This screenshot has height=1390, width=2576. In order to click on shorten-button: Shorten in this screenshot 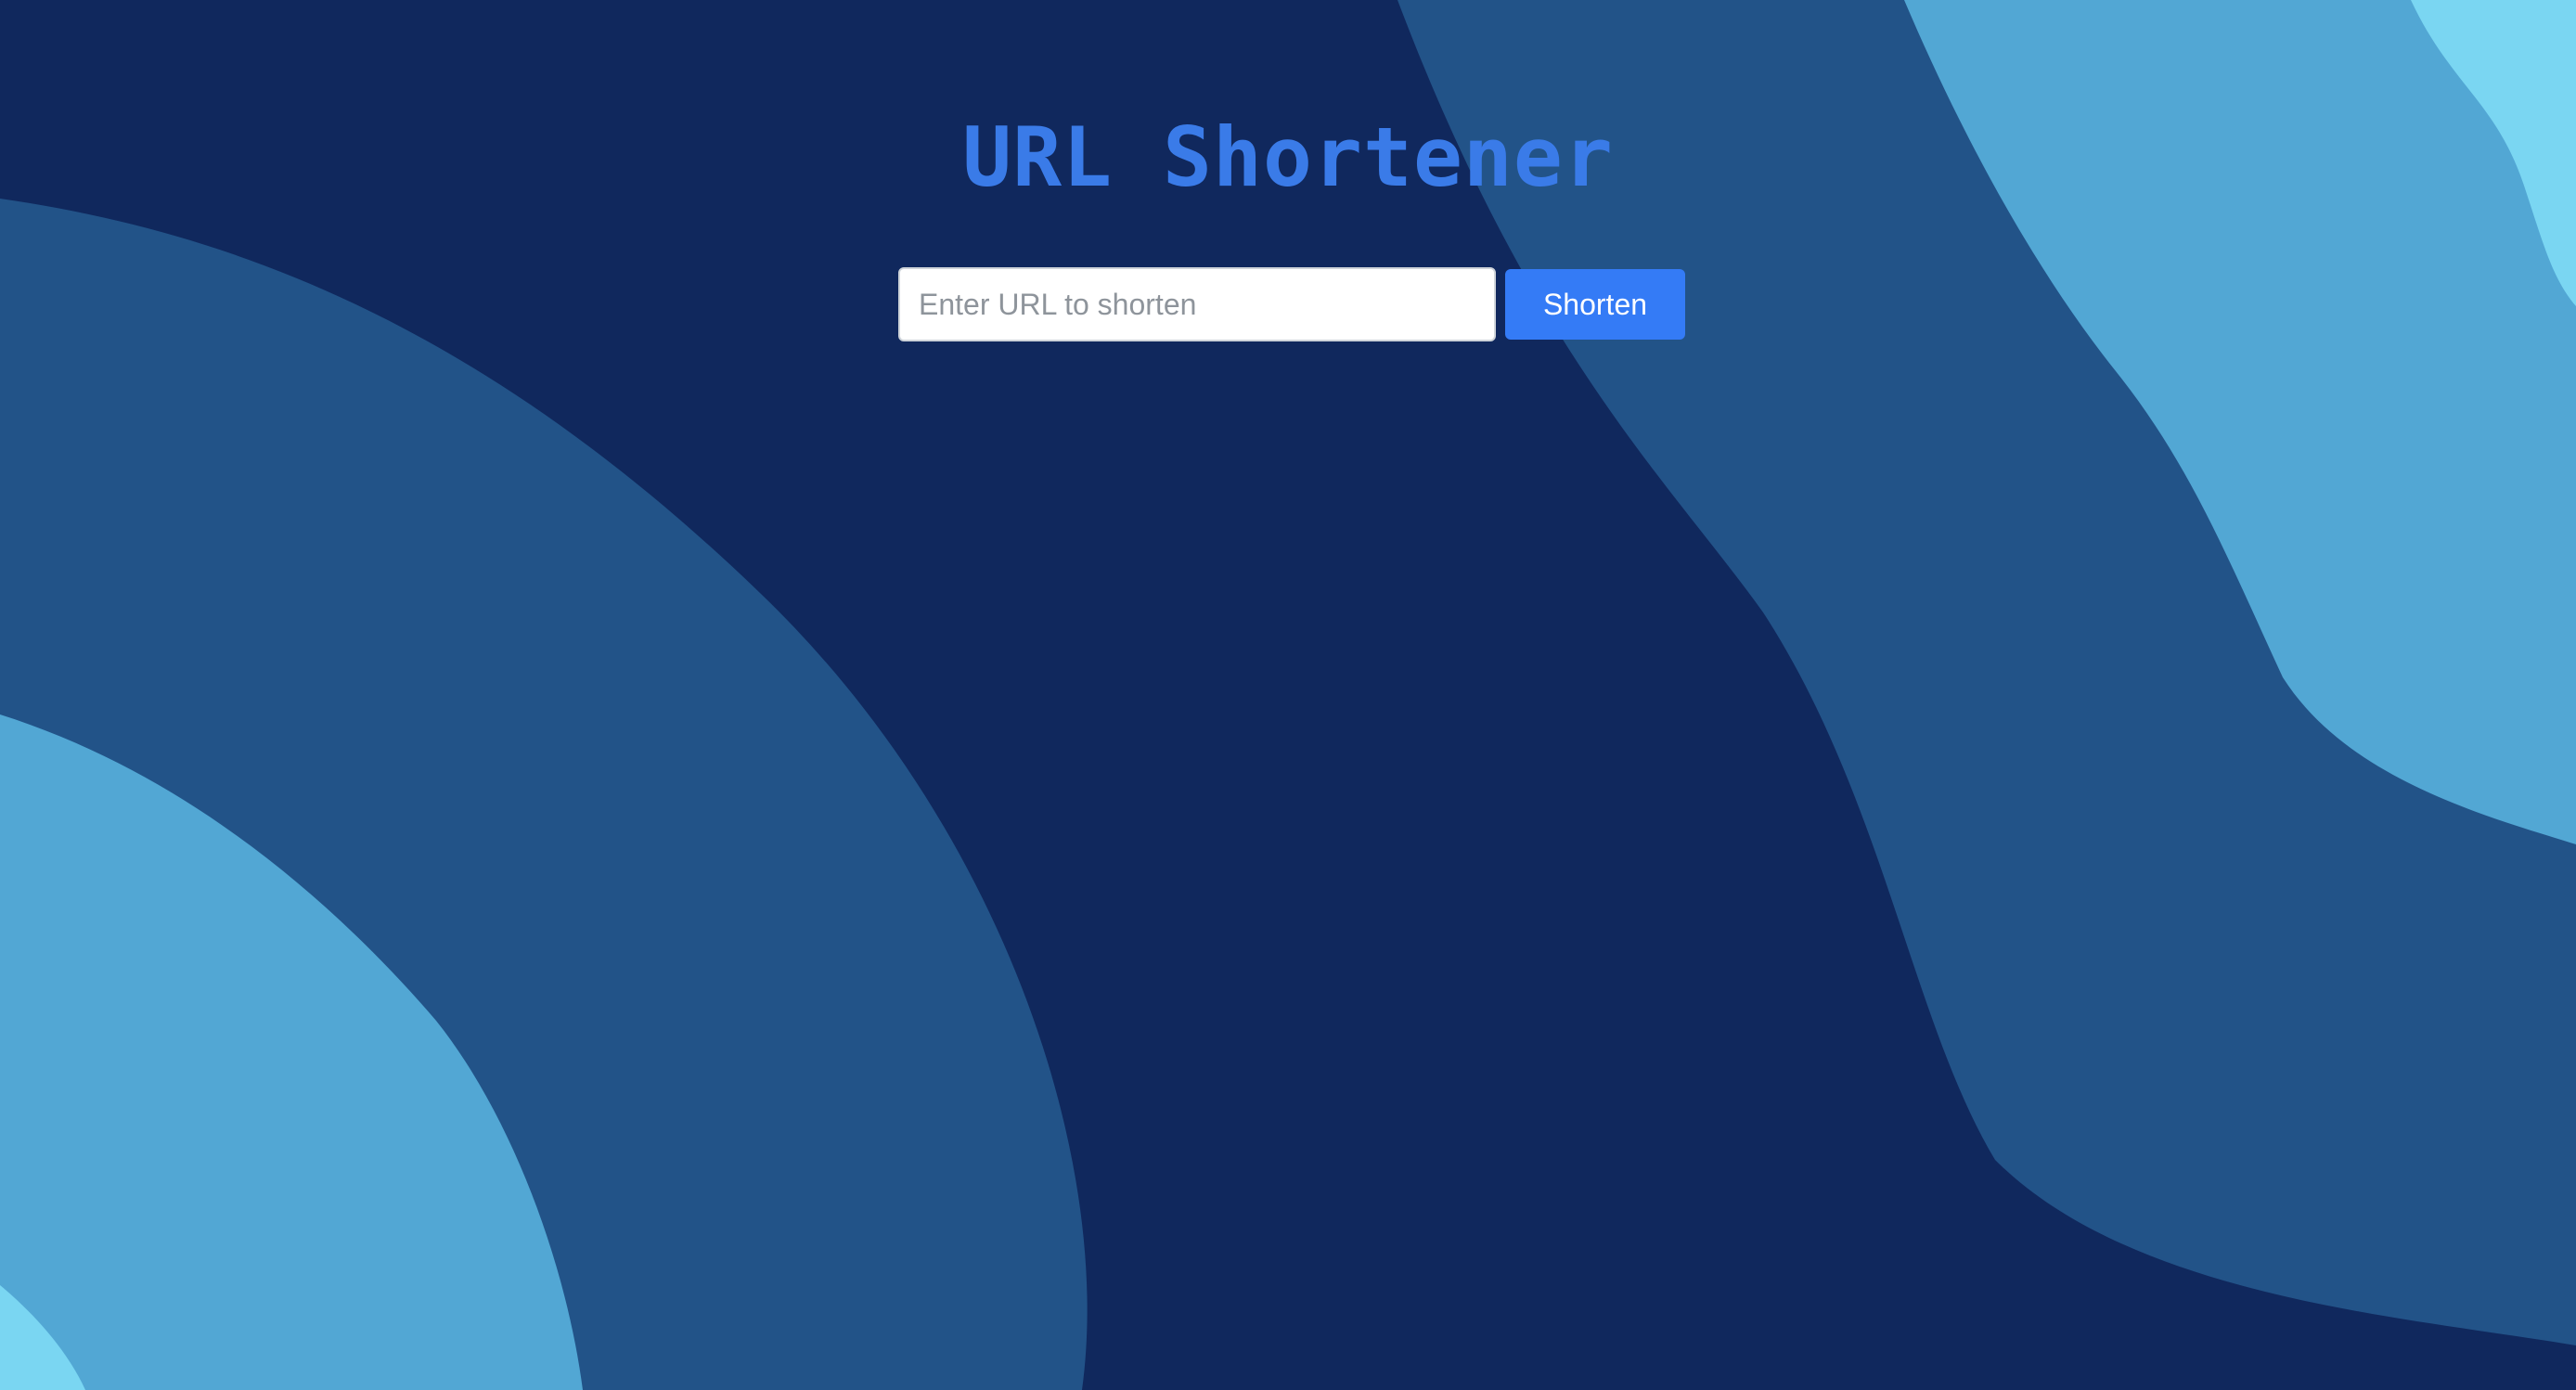, I will do `click(1595, 304)`.